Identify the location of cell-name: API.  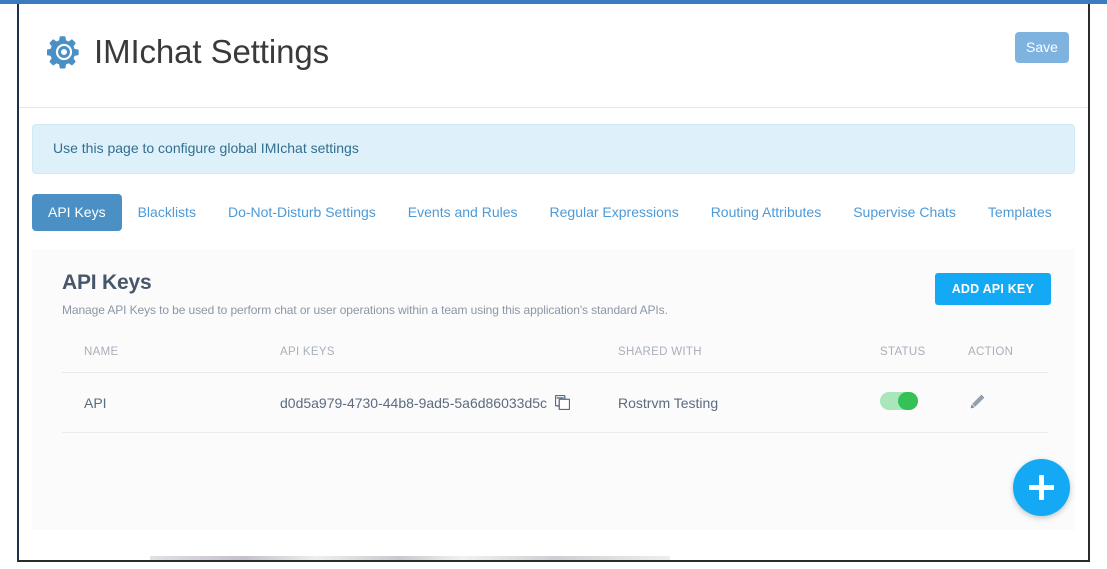
(171, 402).